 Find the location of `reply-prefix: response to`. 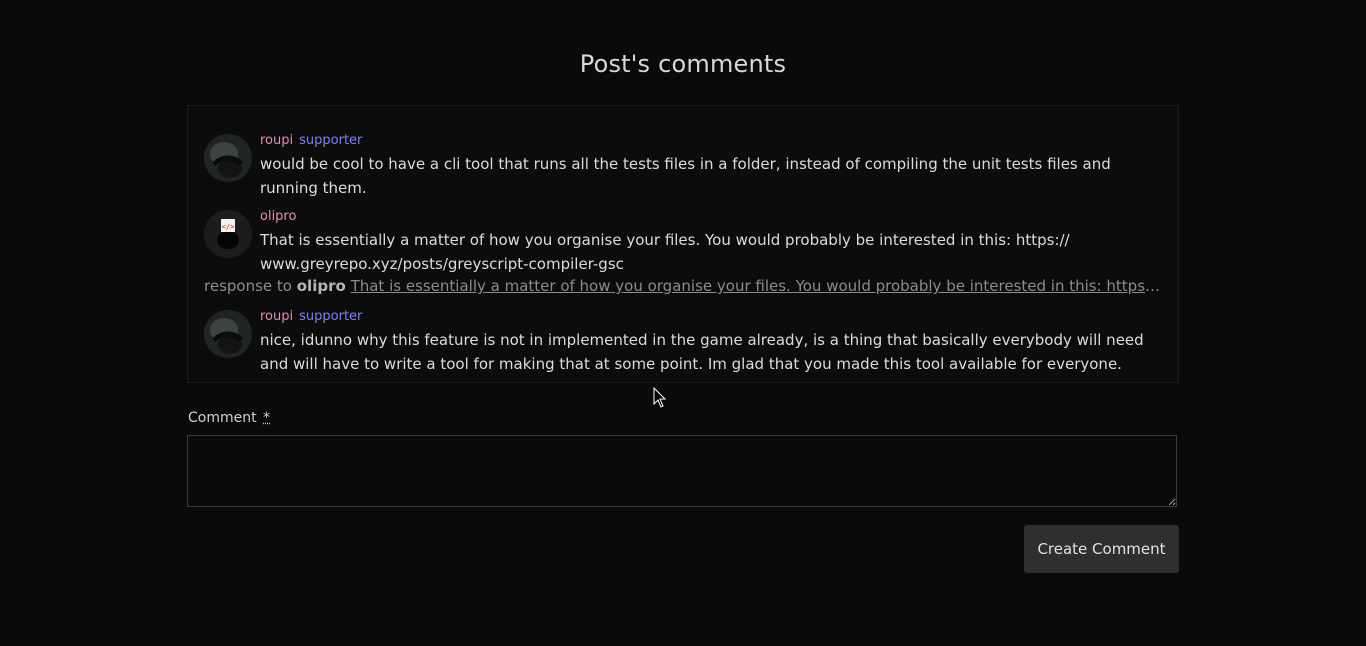

reply-prefix: response to is located at coordinates (248, 286).